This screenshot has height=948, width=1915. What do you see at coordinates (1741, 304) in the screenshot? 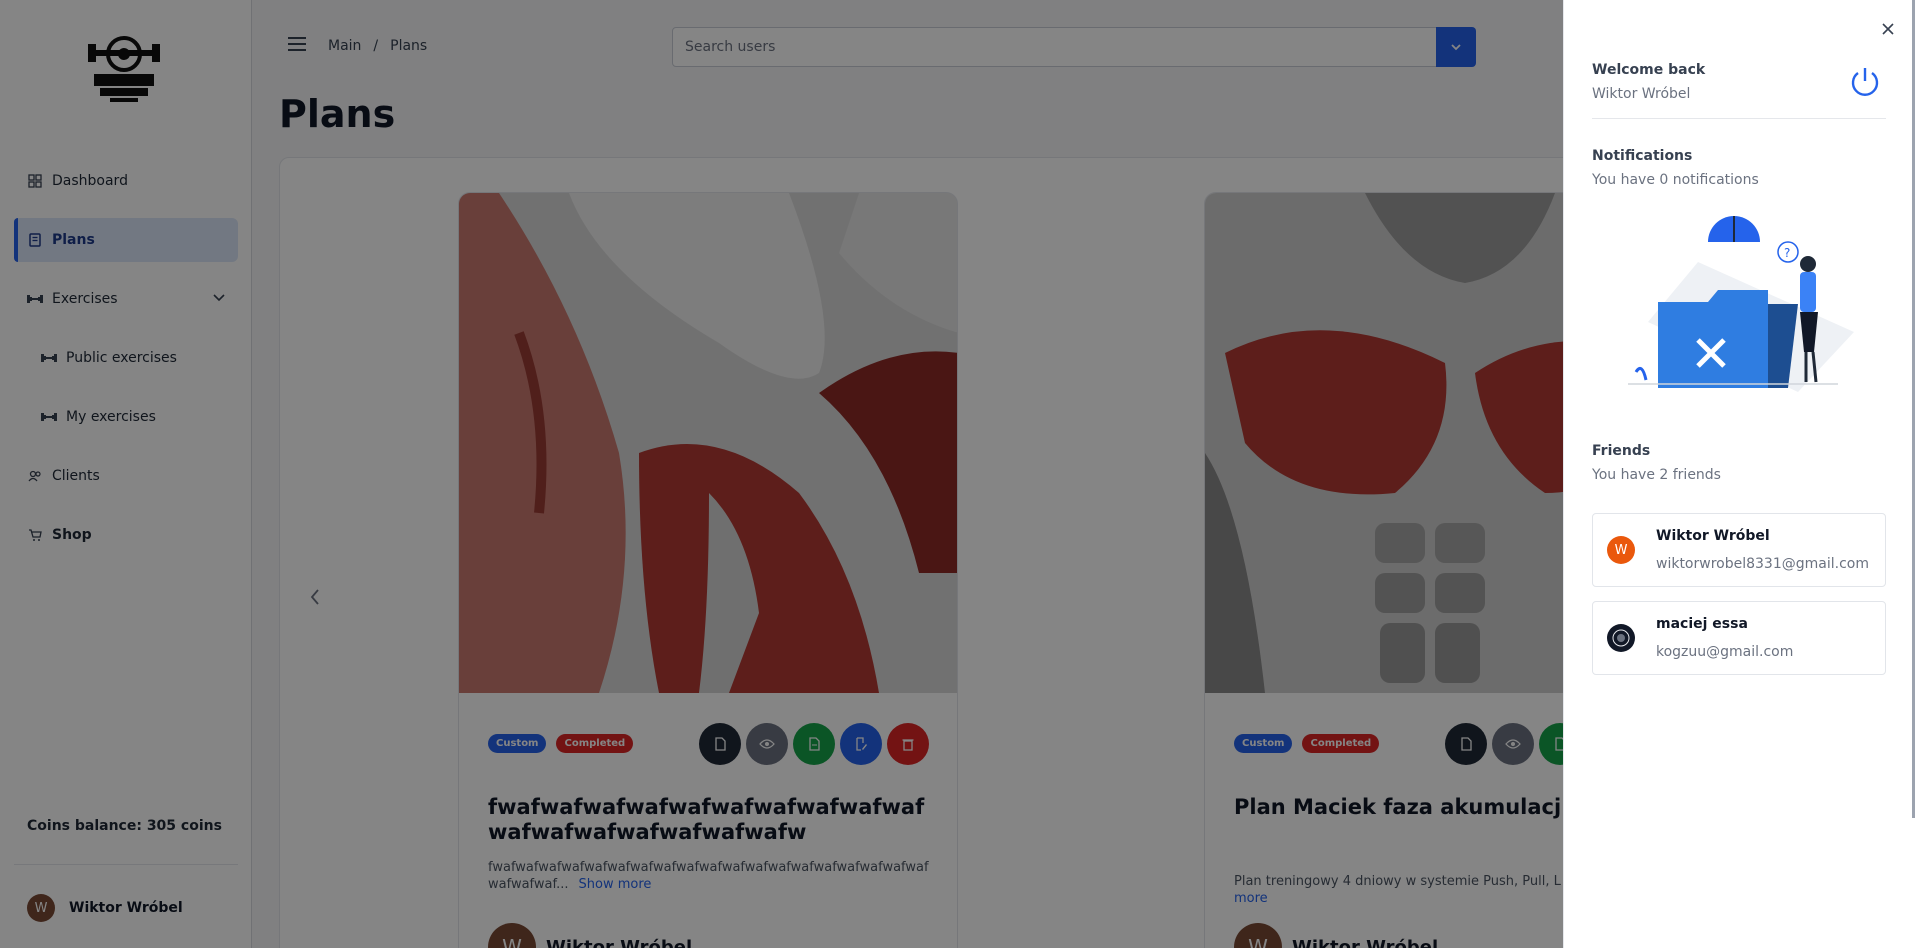
I see `empty-folder-illustration: ?` at bounding box center [1741, 304].